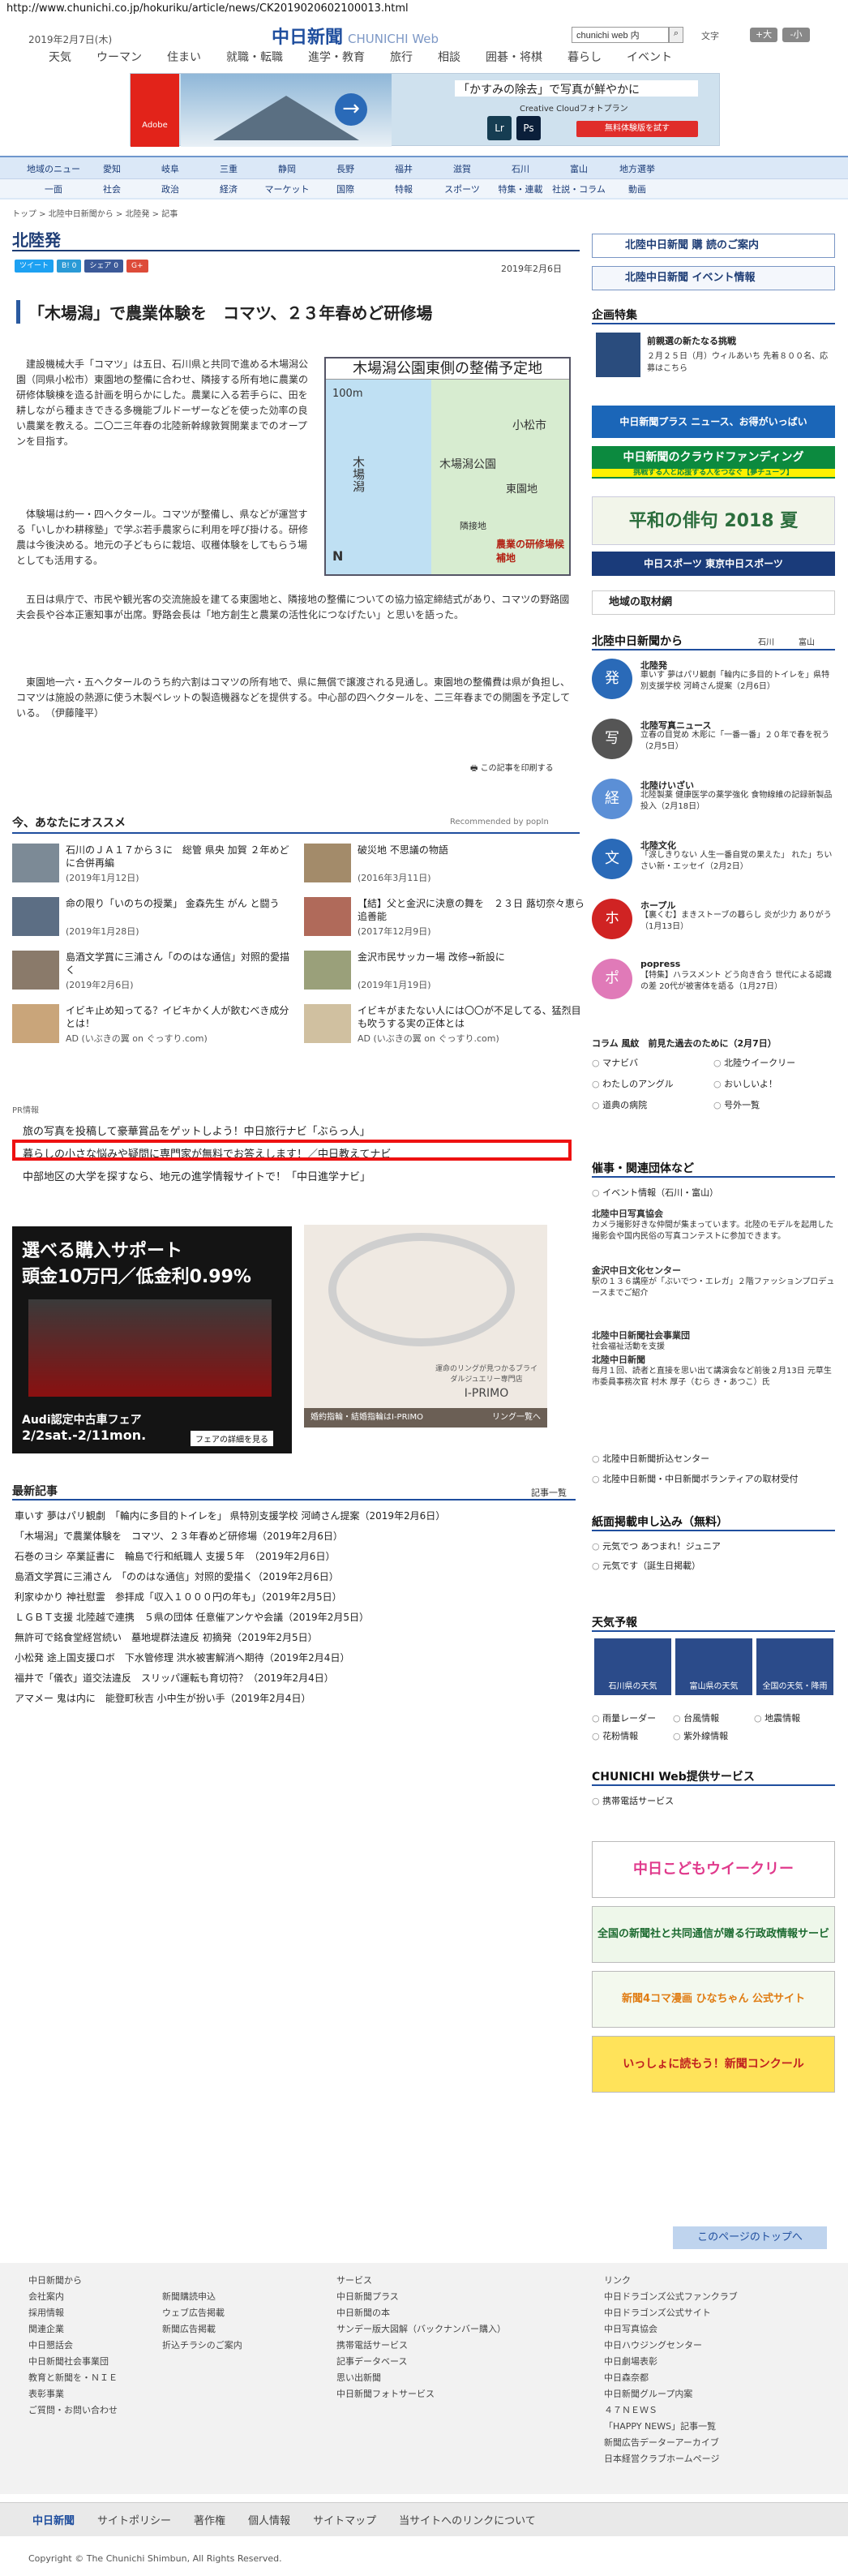 This screenshot has height=2576, width=848. What do you see at coordinates (520, 188) in the screenshot?
I see `category-nav-item: 特集・連載` at bounding box center [520, 188].